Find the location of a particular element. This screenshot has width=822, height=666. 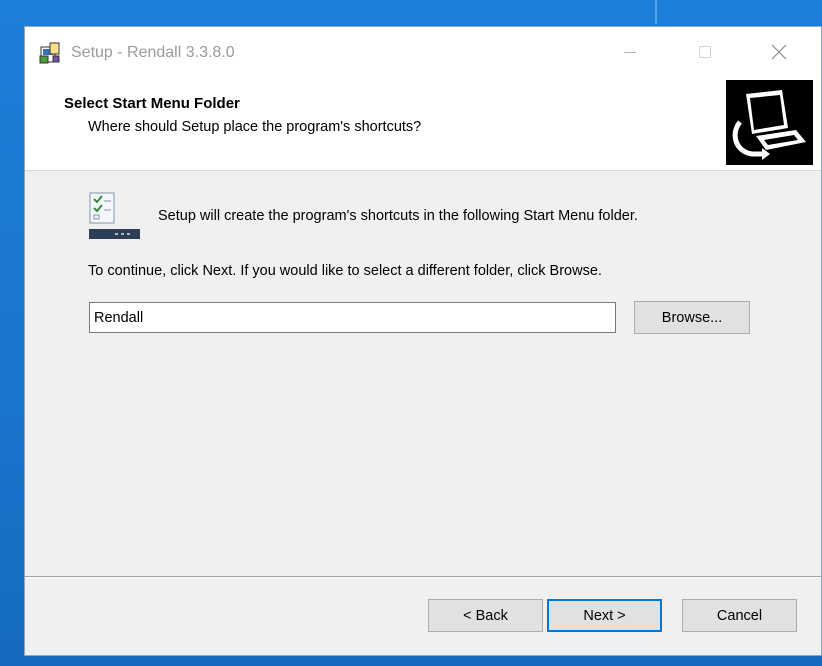

title-bar: Setup - Rendall 3.3.8.0 is located at coordinates (423, 52).